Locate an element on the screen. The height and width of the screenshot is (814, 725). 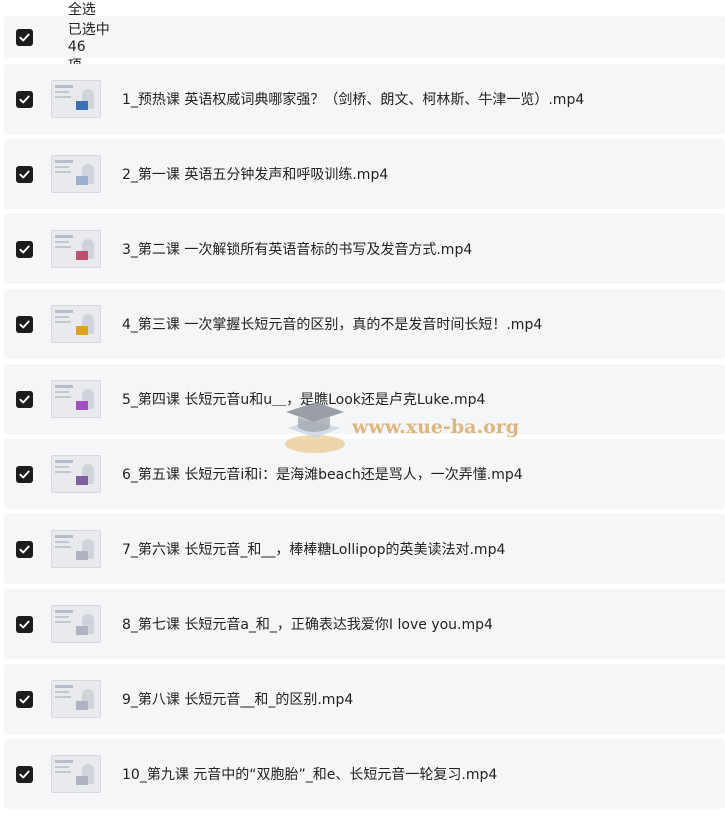
file-row: 1_预热课 英语权威词典哪家强？（剑桥、朗文、柯林斯、牛津一览）.mp4 is located at coordinates (364, 99).